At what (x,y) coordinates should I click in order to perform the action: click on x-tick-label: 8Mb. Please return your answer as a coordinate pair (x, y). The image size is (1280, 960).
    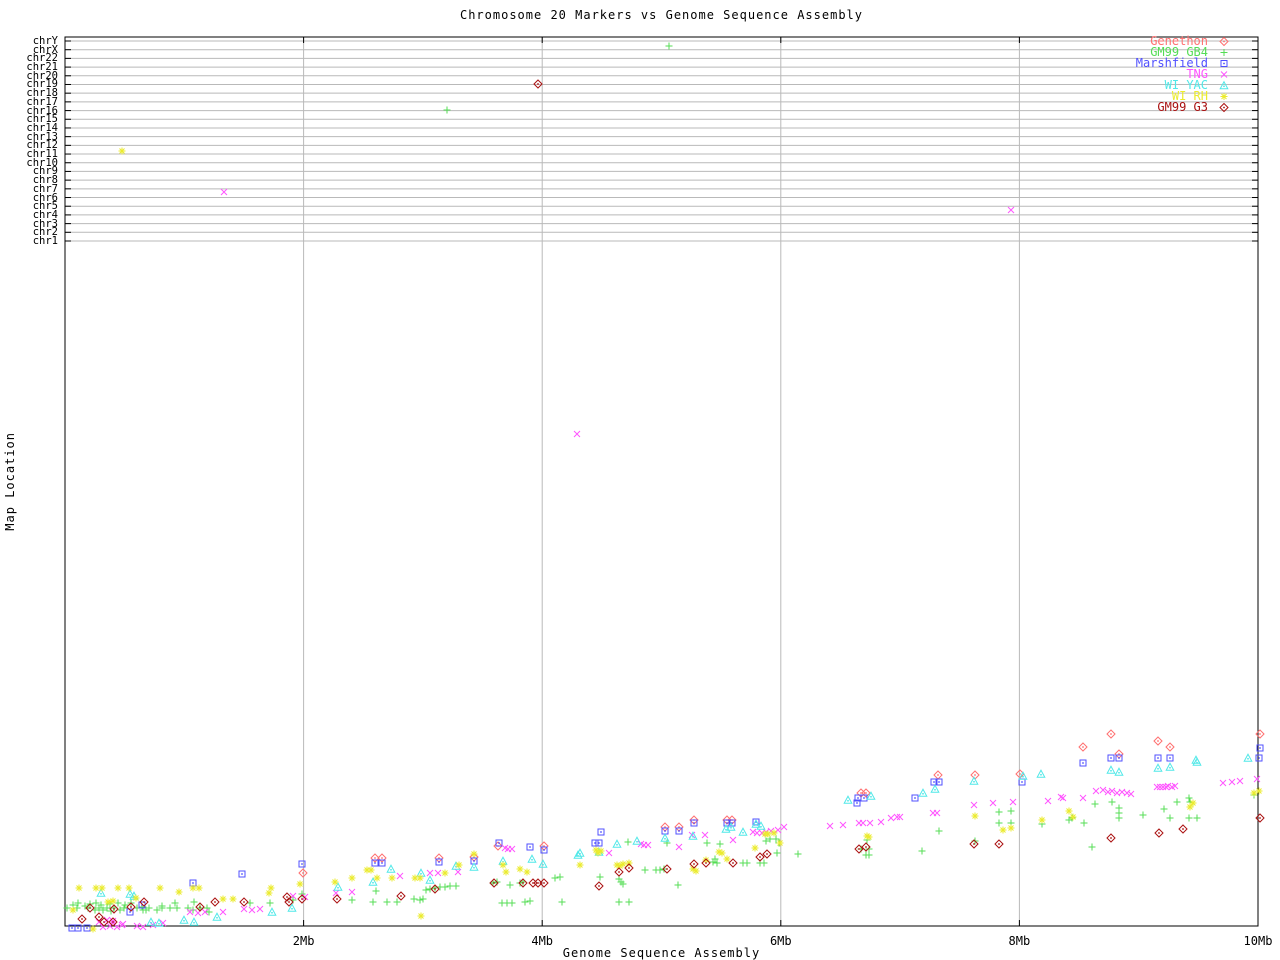
    Looking at the image, I should click on (1019, 941).